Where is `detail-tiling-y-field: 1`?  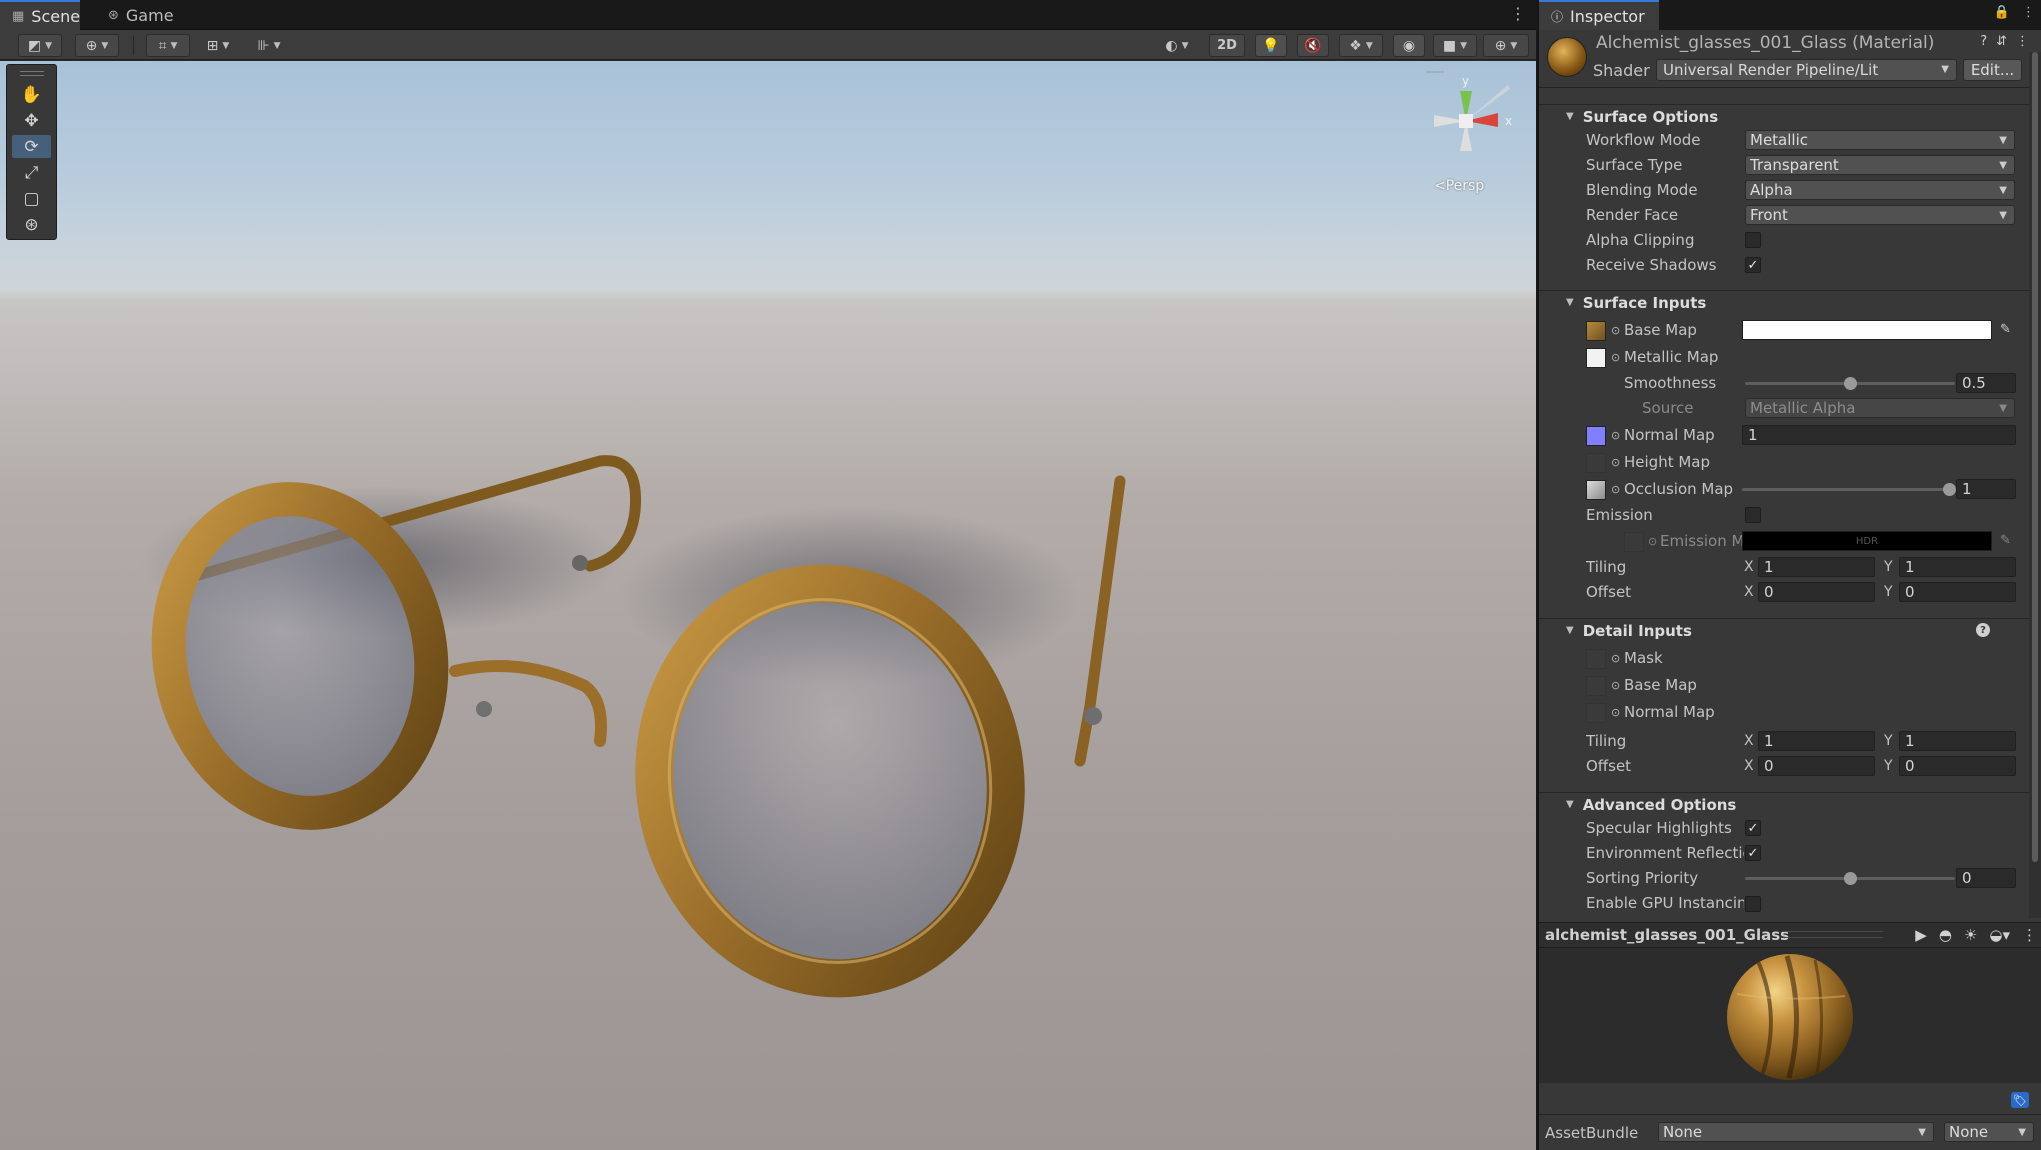
detail-tiling-y-field: 1 is located at coordinates (1957, 741).